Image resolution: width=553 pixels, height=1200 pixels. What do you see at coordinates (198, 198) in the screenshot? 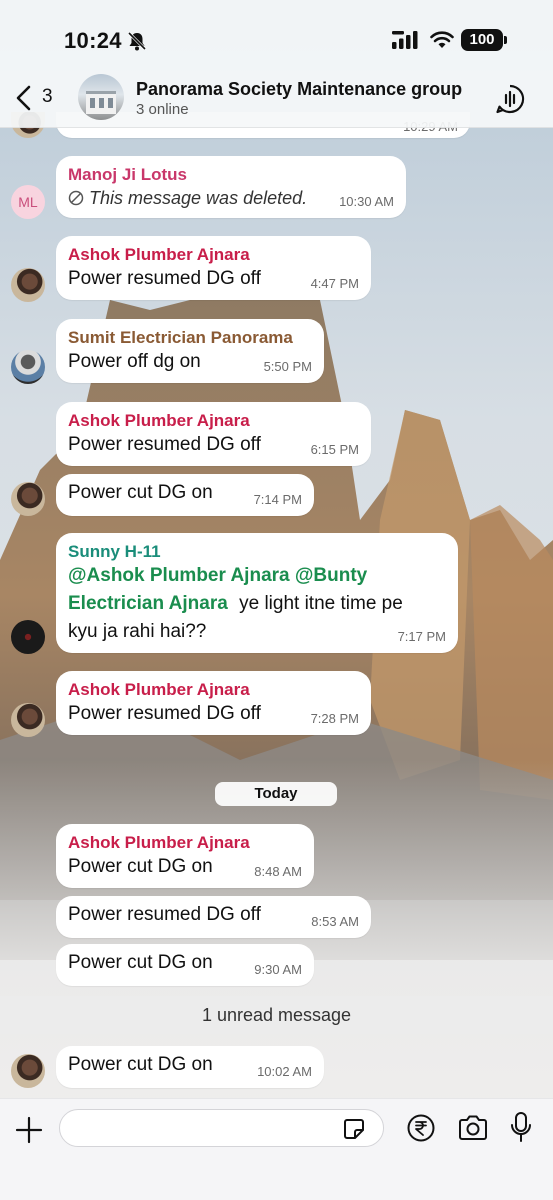
I see `deleted-text: This message was deleted.` at bounding box center [198, 198].